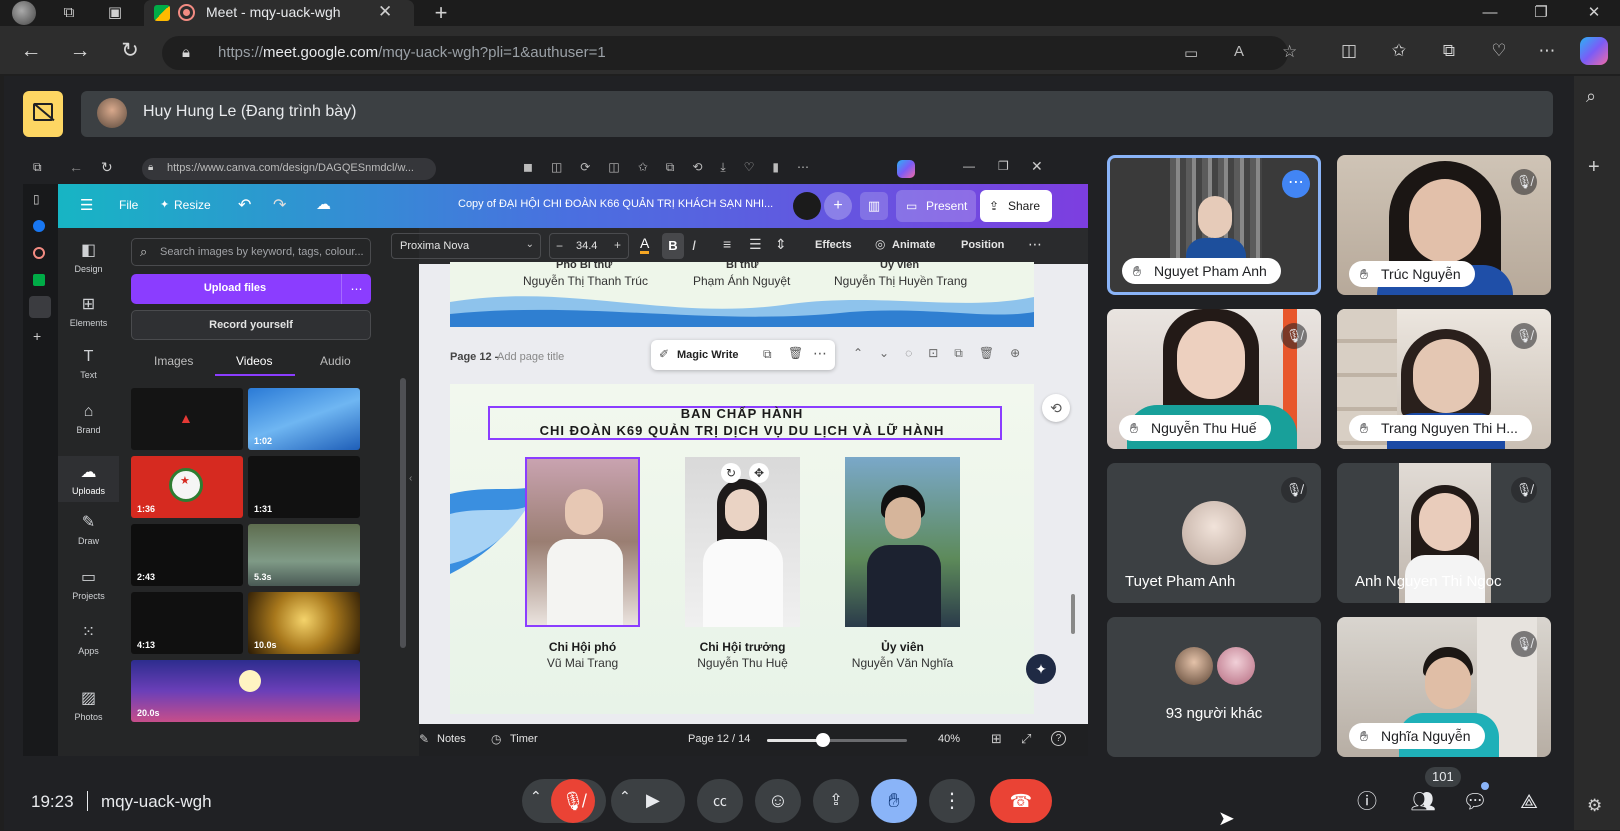 The height and width of the screenshot is (831, 1620). What do you see at coordinates (1547, 51) in the screenshot?
I see `settings-more-icon: ⋯` at bounding box center [1547, 51].